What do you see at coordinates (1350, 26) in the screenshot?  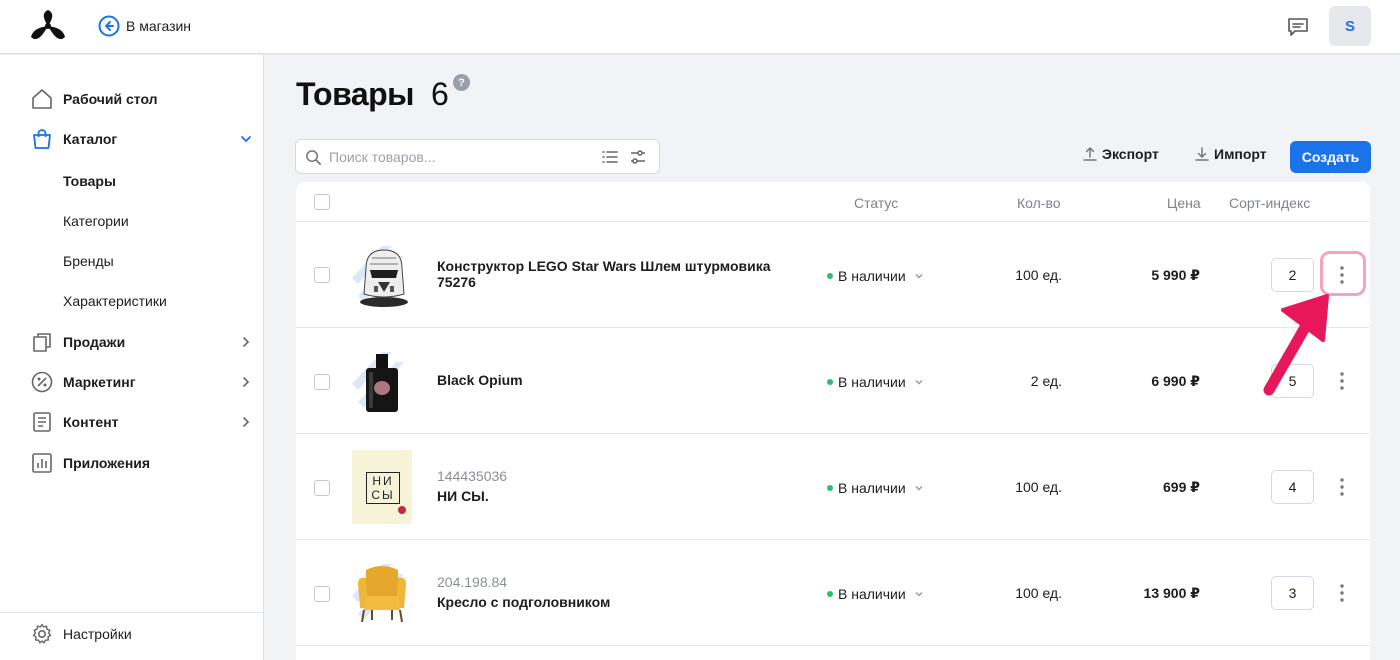 I see `avatar: S` at bounding box center [1350, 26].